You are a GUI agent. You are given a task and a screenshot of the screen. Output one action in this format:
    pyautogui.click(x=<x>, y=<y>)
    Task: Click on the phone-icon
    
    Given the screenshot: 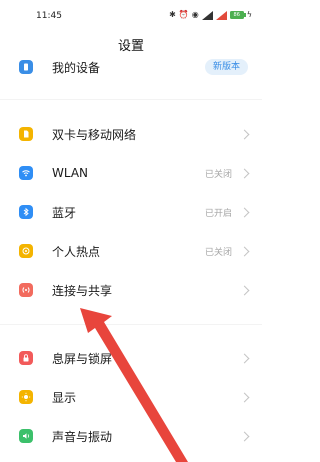 What is the action you would take?
    pyautogui.click(x=26, y=67)
    